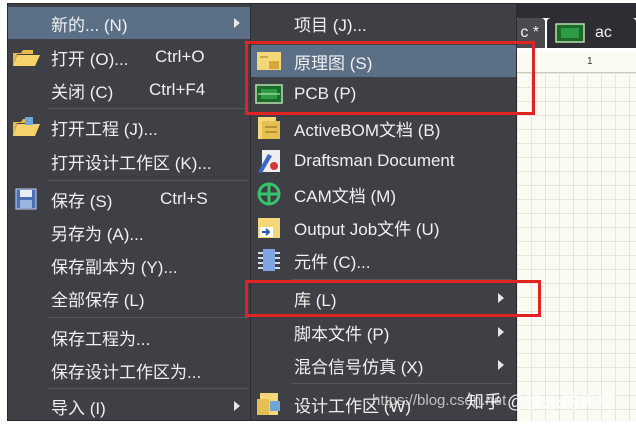 Image resolution: width=636 pixels, height=430 pixels. I want to click on draftsman-icon, so click(269, 161).